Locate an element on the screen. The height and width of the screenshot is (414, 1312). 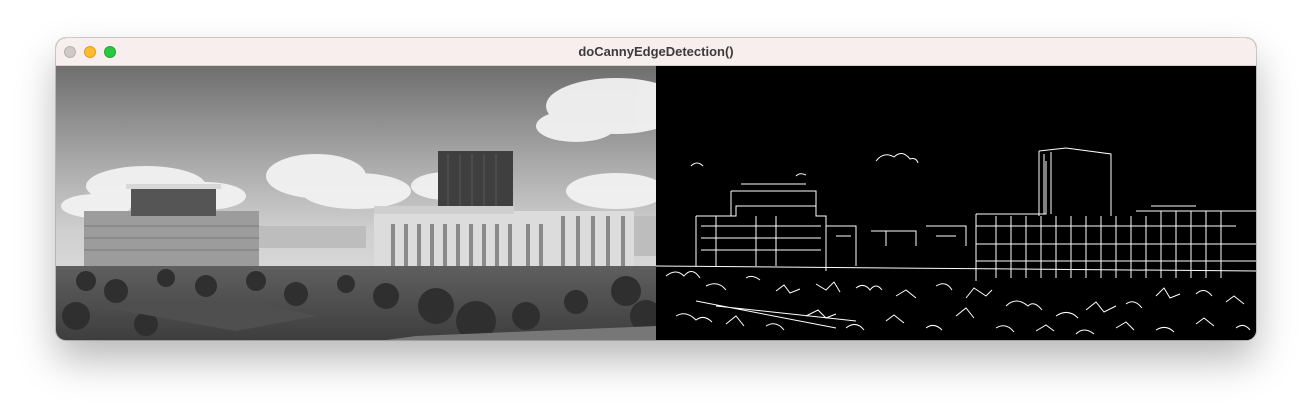
window-title: doCannyEdgeDetection() is located at coordinates (656, 51).